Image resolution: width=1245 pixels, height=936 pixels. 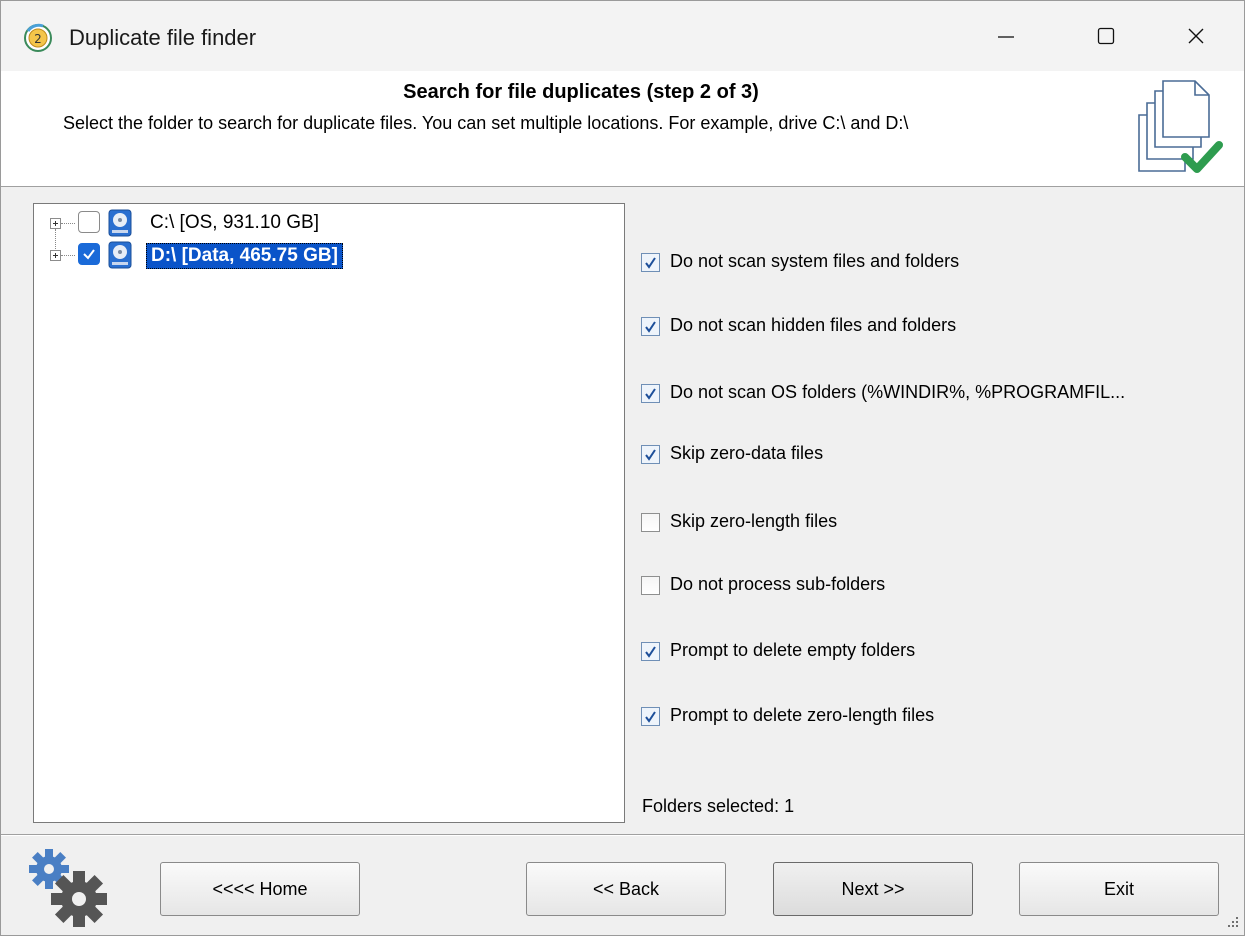 I want to click on exit-button: Exit, so click(x=1119, y=889).